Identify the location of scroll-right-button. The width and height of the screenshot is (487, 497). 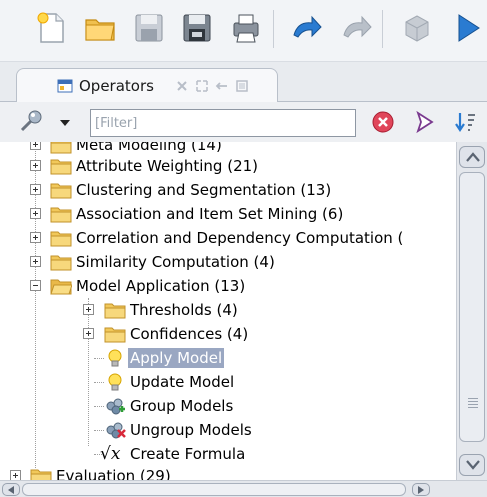
(421, 489).